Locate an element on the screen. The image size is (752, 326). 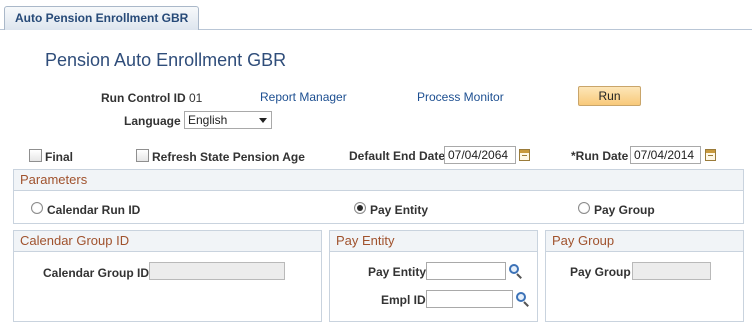
final-label: Final is located at coordinates (59, 157).